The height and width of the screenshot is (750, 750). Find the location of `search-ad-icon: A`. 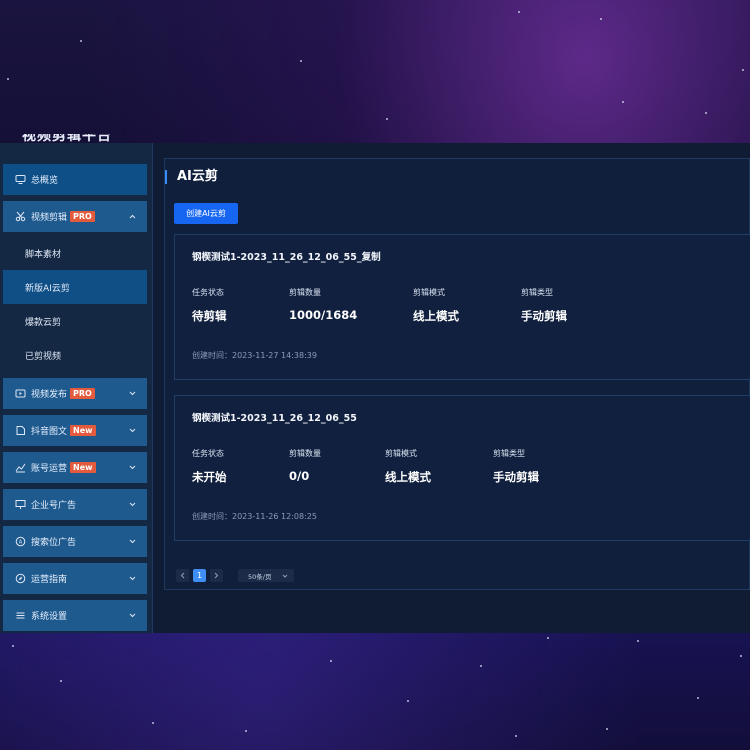

search-ad-icon: A is located at coordinates (20, 541).